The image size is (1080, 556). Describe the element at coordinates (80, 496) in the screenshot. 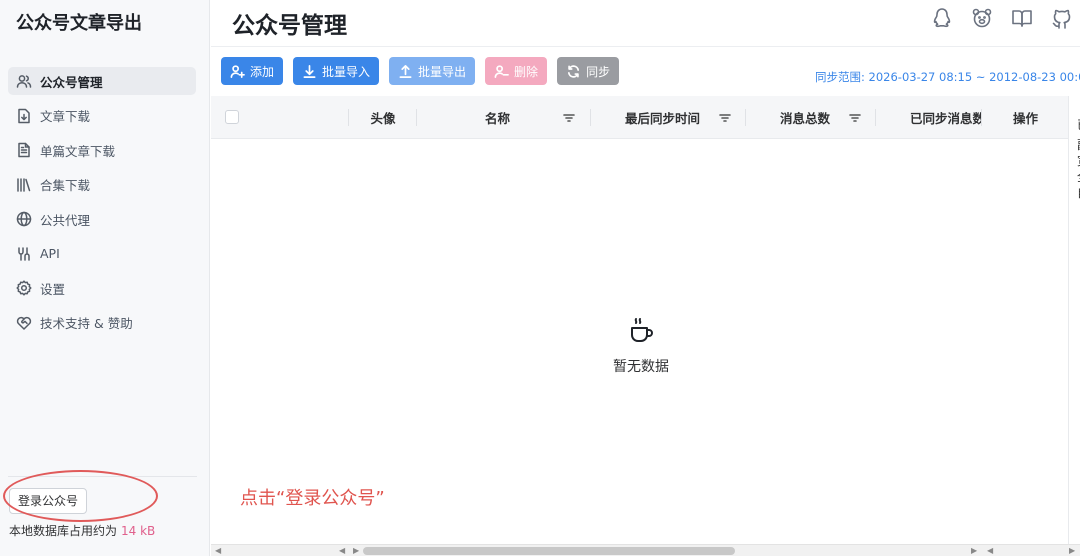

I see `highlight-ellipse` at that location.